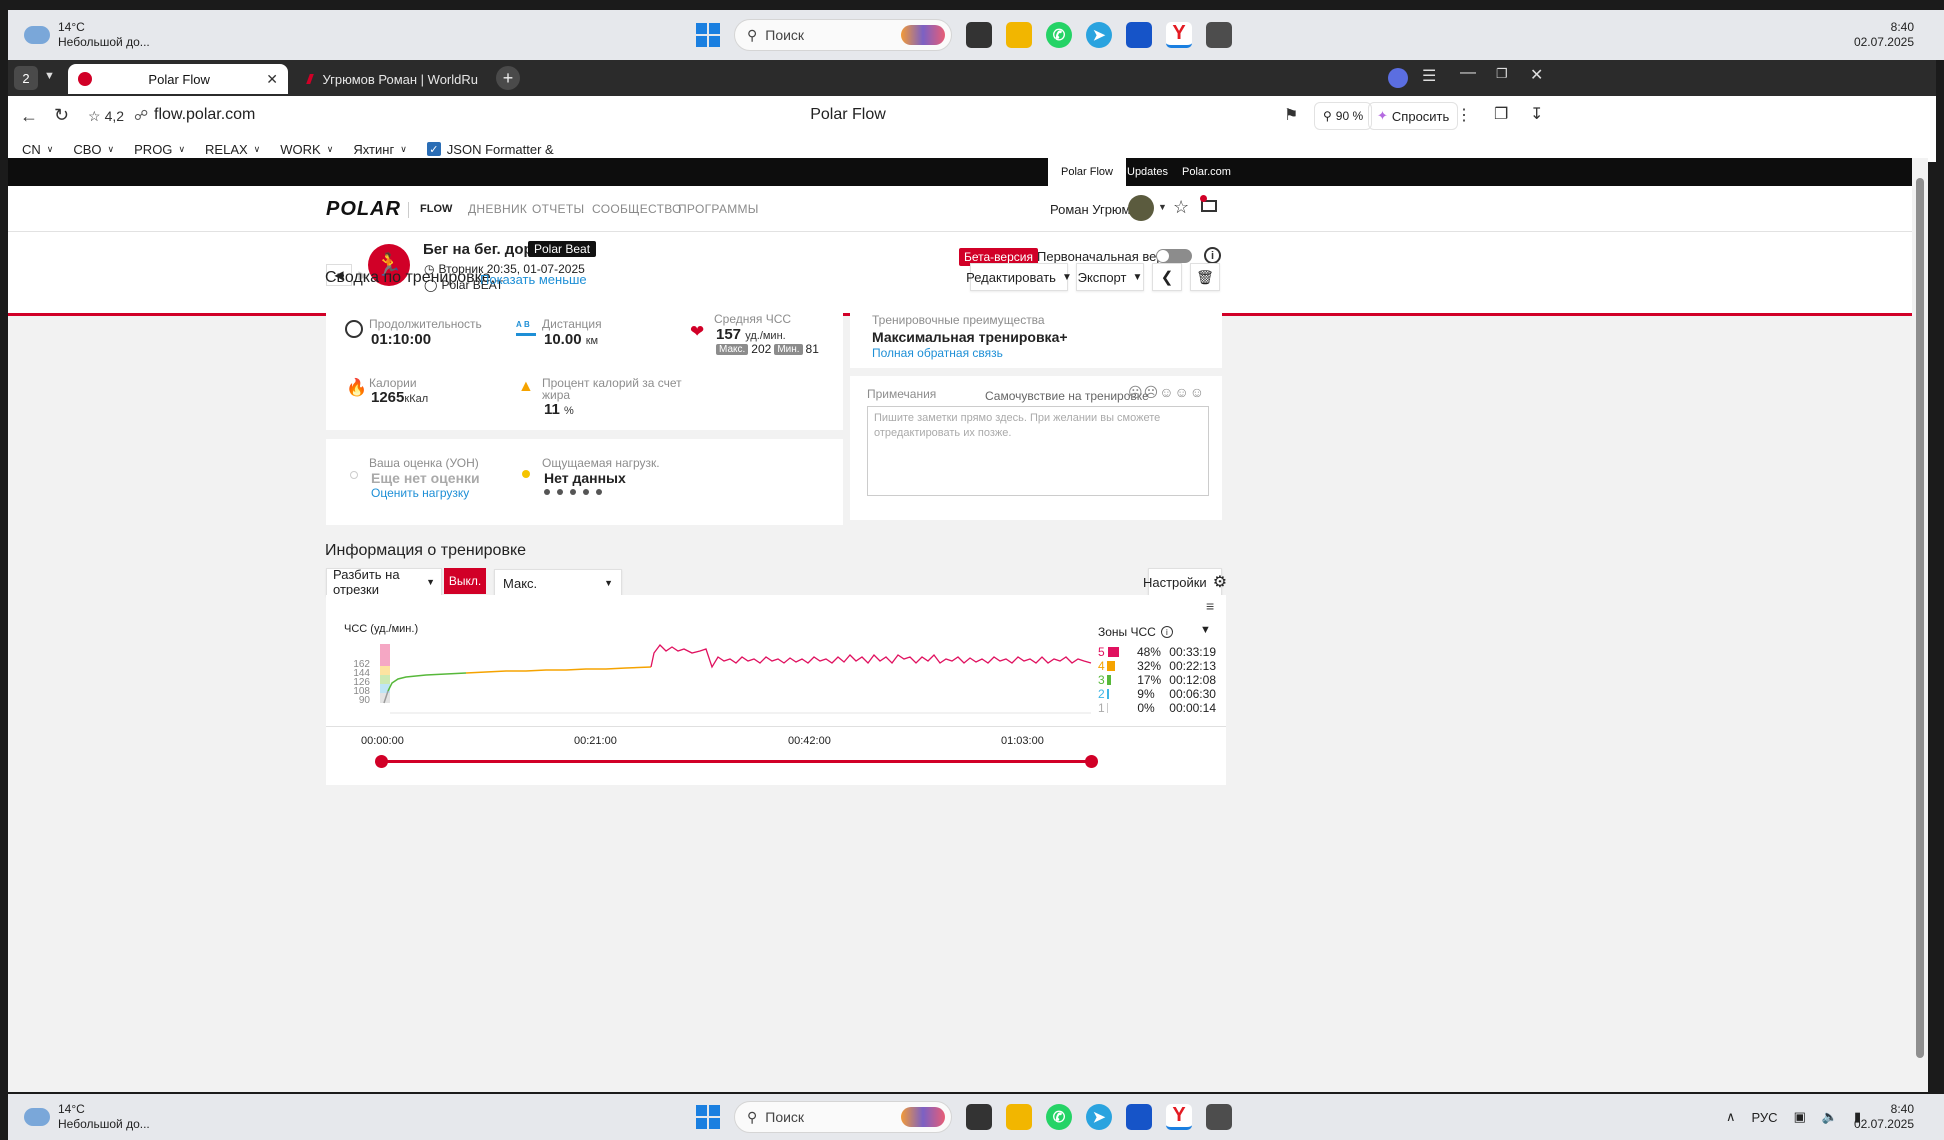  What do you see at coordinates (50, 148) in the screenshot?
I see `chevron-down-icon: ∨` at bounding box center [50, 148].